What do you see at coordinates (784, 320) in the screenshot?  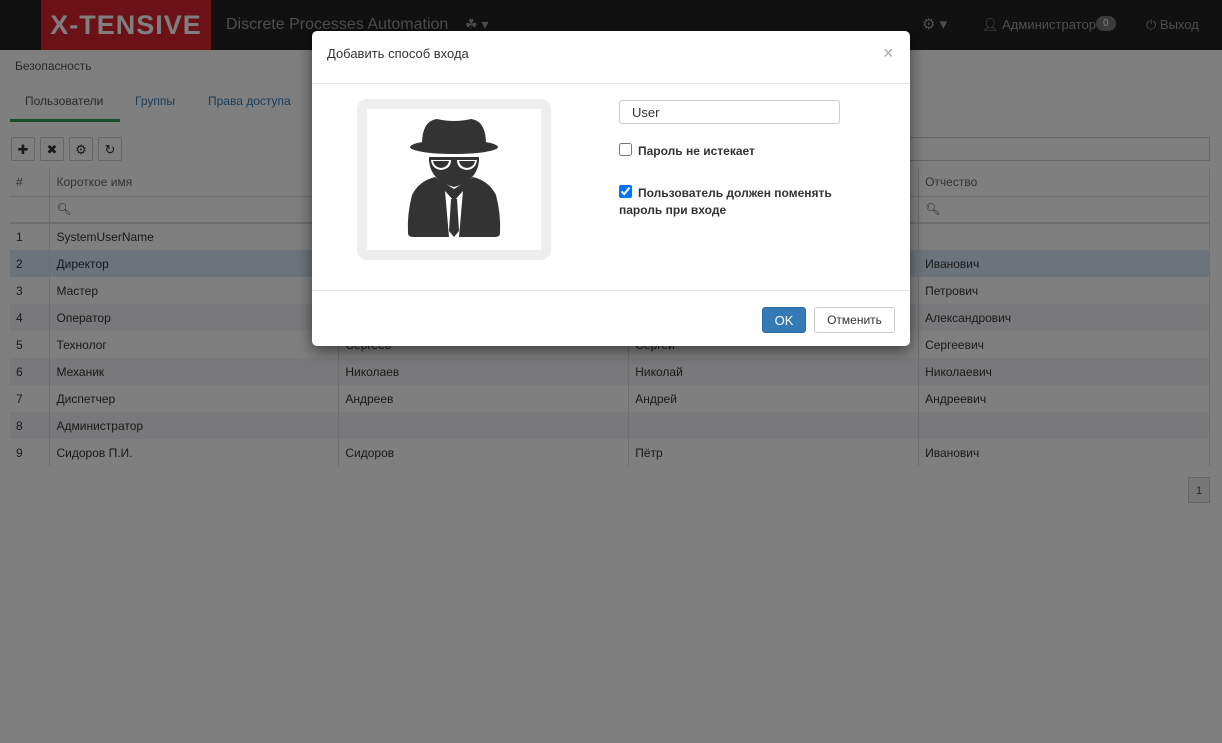 I see `ok-button: OK` at bounding box center [784, 320].